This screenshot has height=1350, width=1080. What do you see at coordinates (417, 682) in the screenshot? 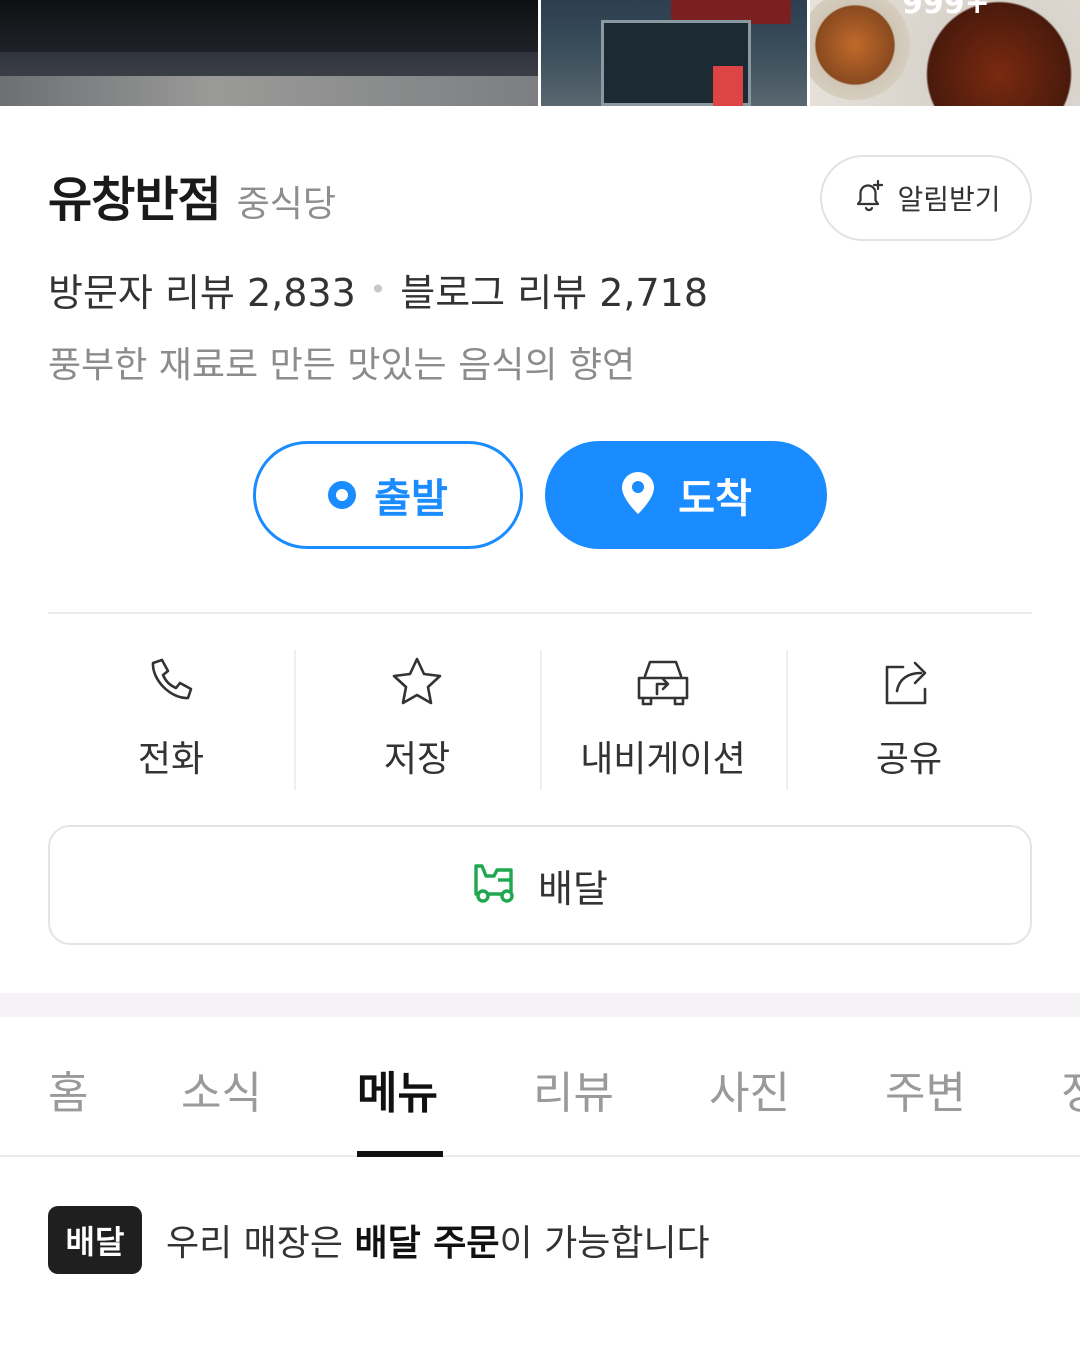
I see `star-icon` at bounding box center [417, 682].